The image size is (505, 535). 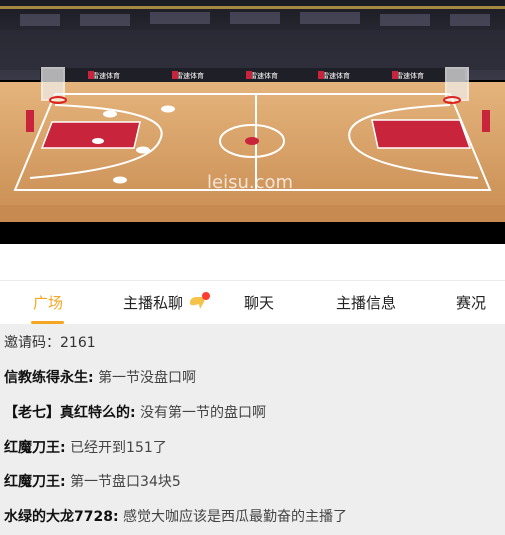 I want to click on chat-message: 信教练得永生: 第一节没盘口啊, so click(x=100, y=377).